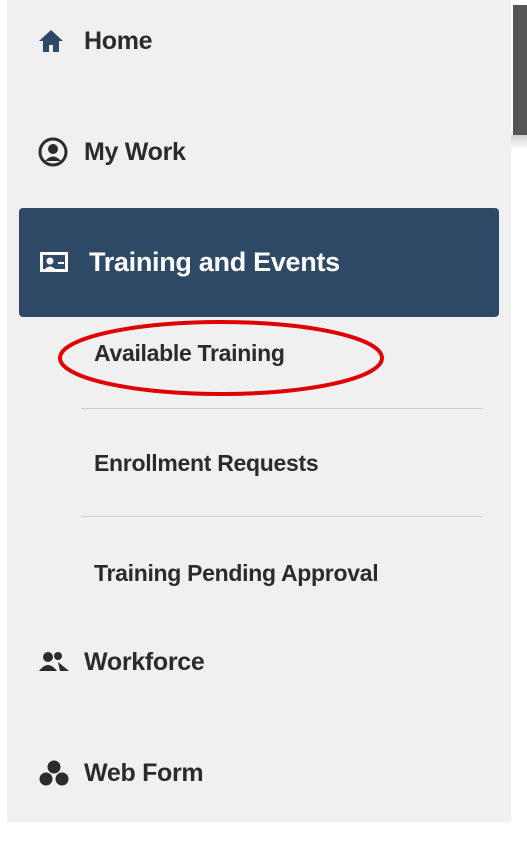  What do you see at coordinates (57, 263) in the screenshot?
I see `training-board-icon` at bounding box center [57, 263].